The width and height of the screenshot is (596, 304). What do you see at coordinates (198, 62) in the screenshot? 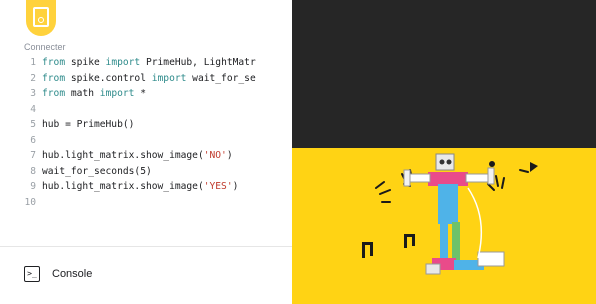
I see `code-token: PrimeHub, LightMatr` at bounding box center [198, 62].